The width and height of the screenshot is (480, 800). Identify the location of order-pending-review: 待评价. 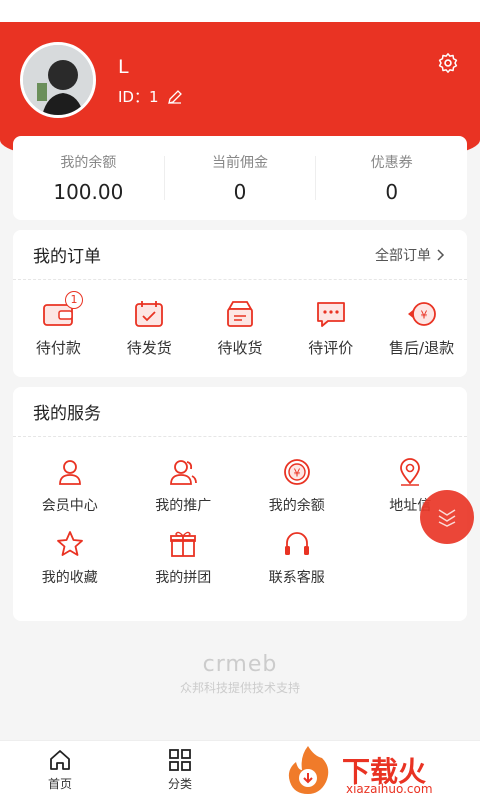
(330, 328).